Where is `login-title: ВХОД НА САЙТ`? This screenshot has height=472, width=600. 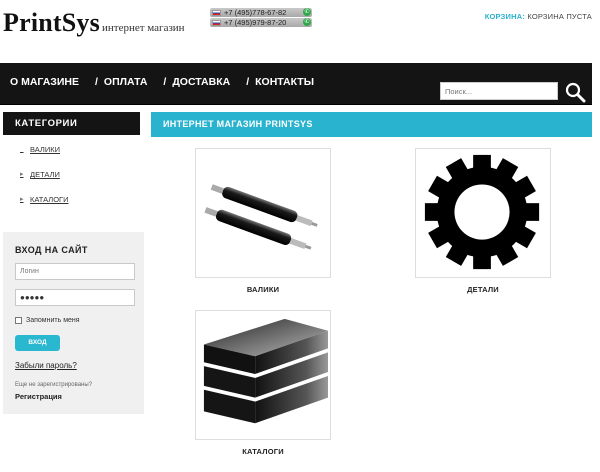 login-title: ВХОД НА САЙТ is located at coordinates (51, 250).